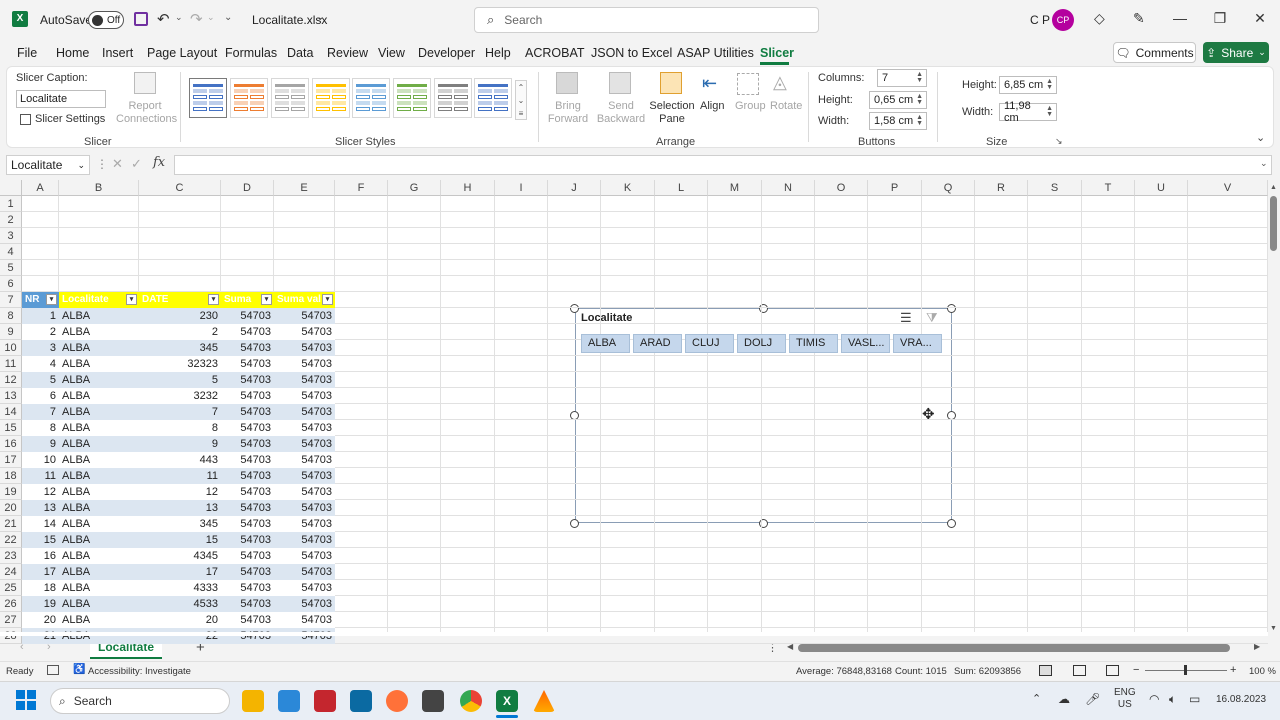 Image resolution: width=1280 pixels, height=720 pixels. I want to click on cancel-icon: ✕, so click(117, 164).